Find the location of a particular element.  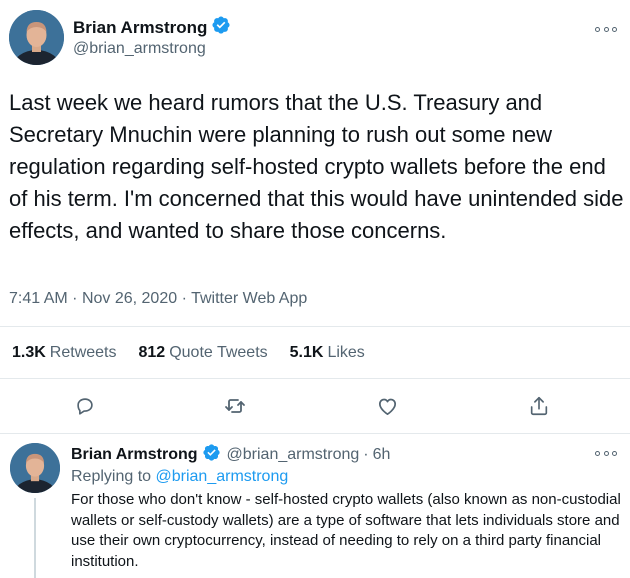

tweet-meta: 7:41 AM · Nov 26, 2020 · Twitter Web App is located at coordinates (158, 299).